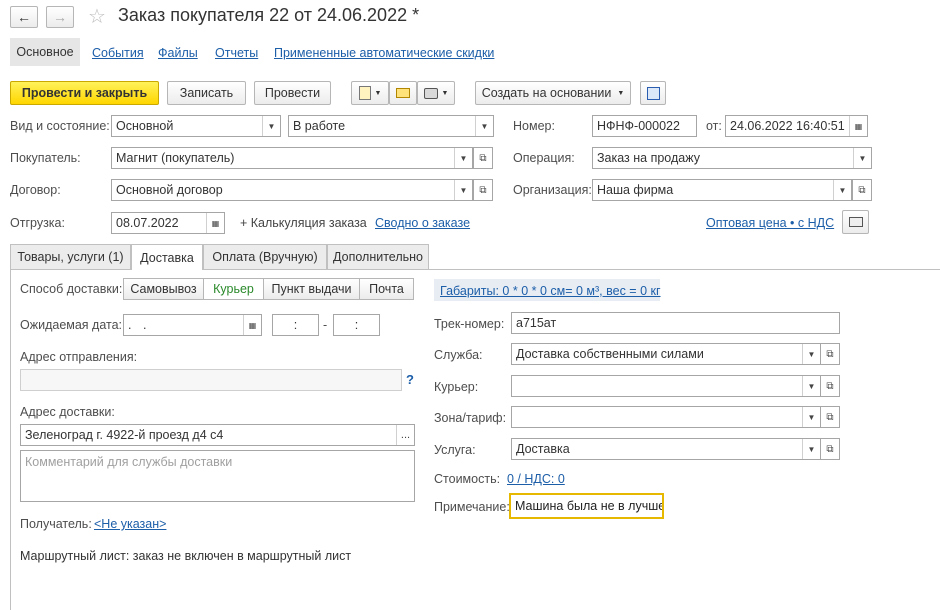  I want to click on svc-select: Доставка ▼, so click(666, 449).